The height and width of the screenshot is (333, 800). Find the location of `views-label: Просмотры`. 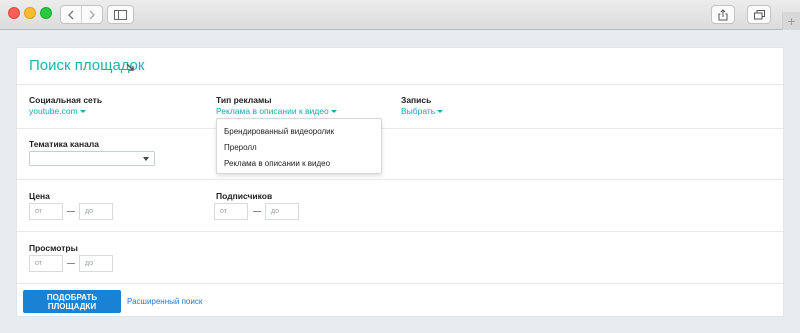

views-label: Просмотры is located at coordinates (53, 248).